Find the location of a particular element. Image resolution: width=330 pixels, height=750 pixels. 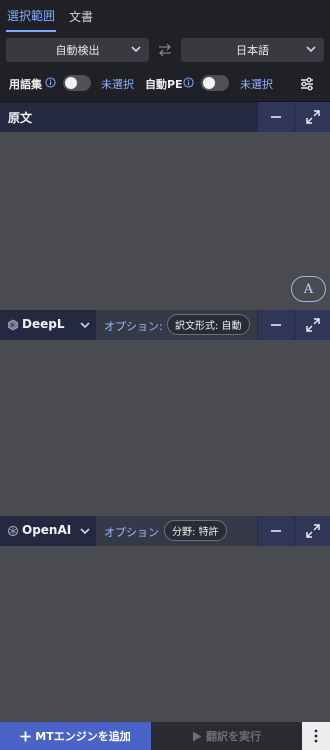

more-menu-button is located at coordinates (316, 736).